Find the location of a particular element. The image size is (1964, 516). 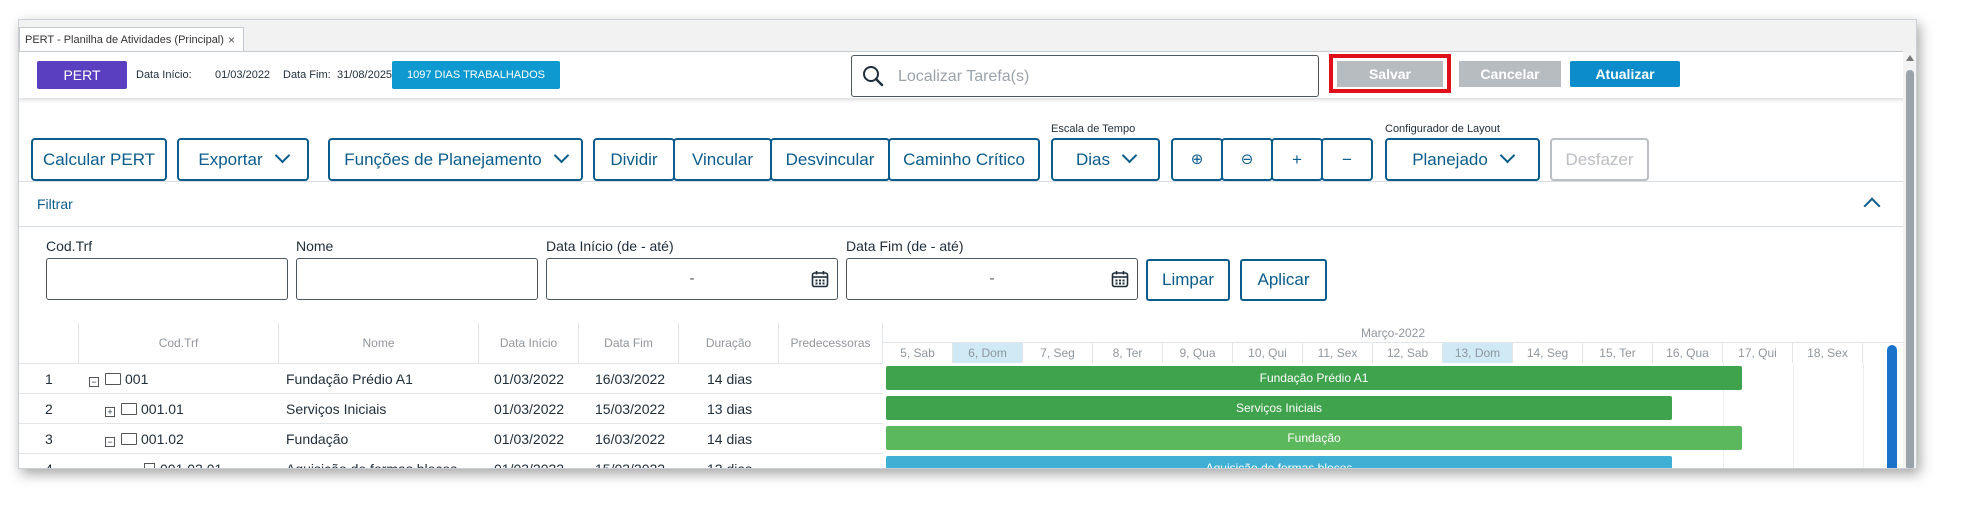

data-inicio-label: Data Início: is located at coordinates (164, 75).